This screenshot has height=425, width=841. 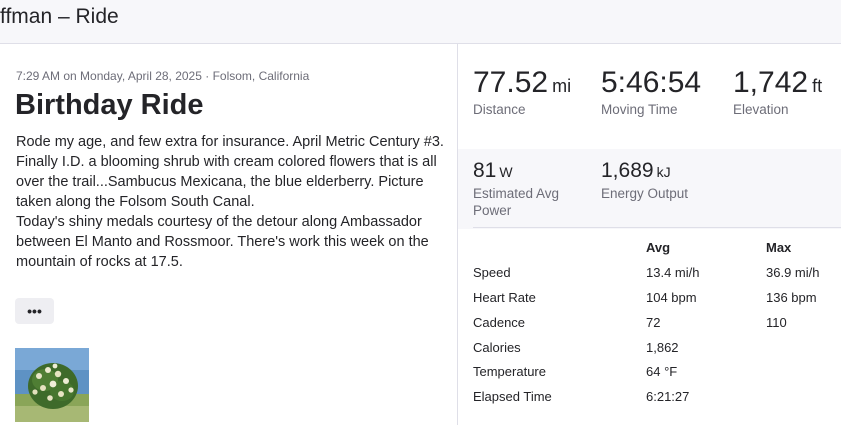 What do you see at coordinates (639, 109) in the screenshot?
I see `stat-label: Moving Time` at bounding box center [639, 109].